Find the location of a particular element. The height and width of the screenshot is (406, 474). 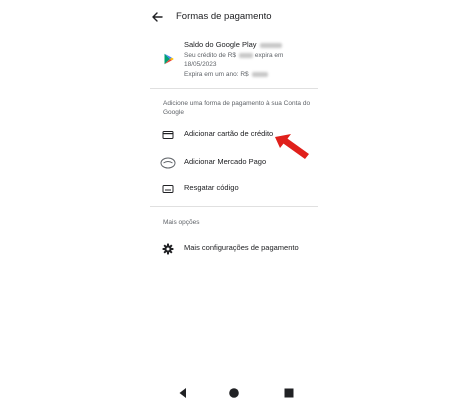

add-mercado-pago-label: Adicionar Mercado Pago is located at coordinates (225, 161).